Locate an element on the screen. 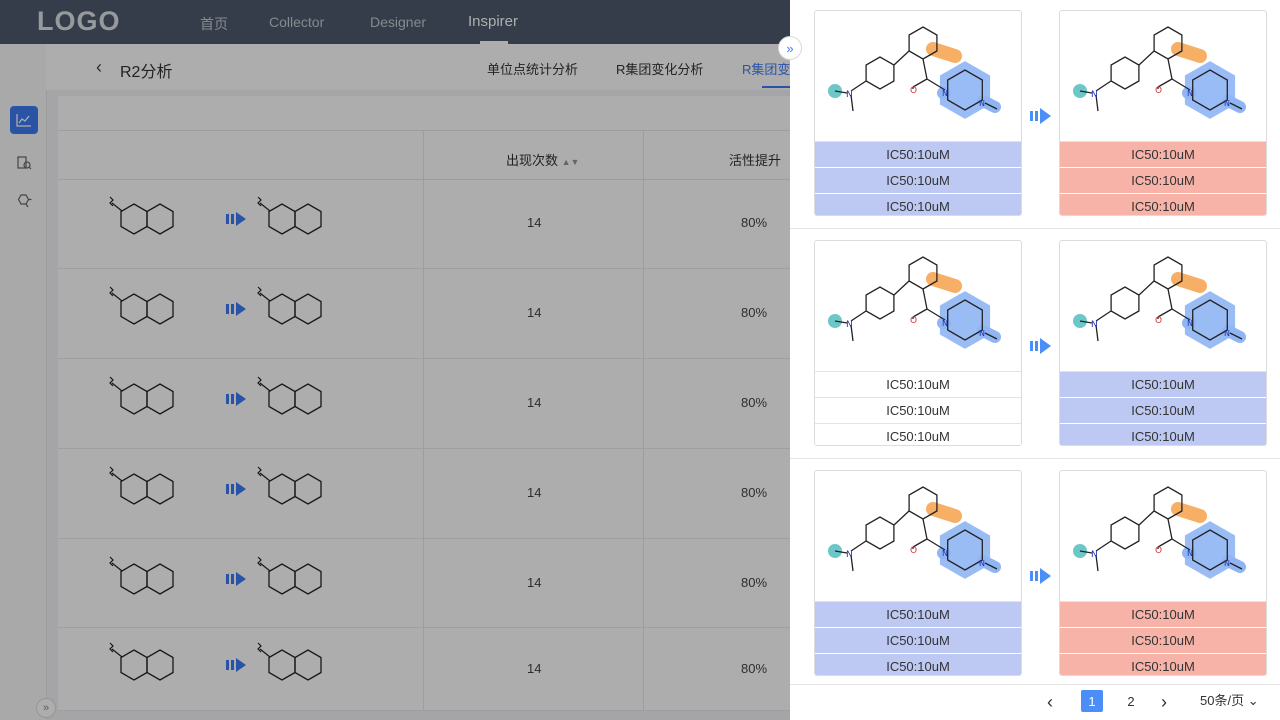 The height and width of the screenshot is (720, 1280). pagination-divider is located at coordinates (1035, 684).